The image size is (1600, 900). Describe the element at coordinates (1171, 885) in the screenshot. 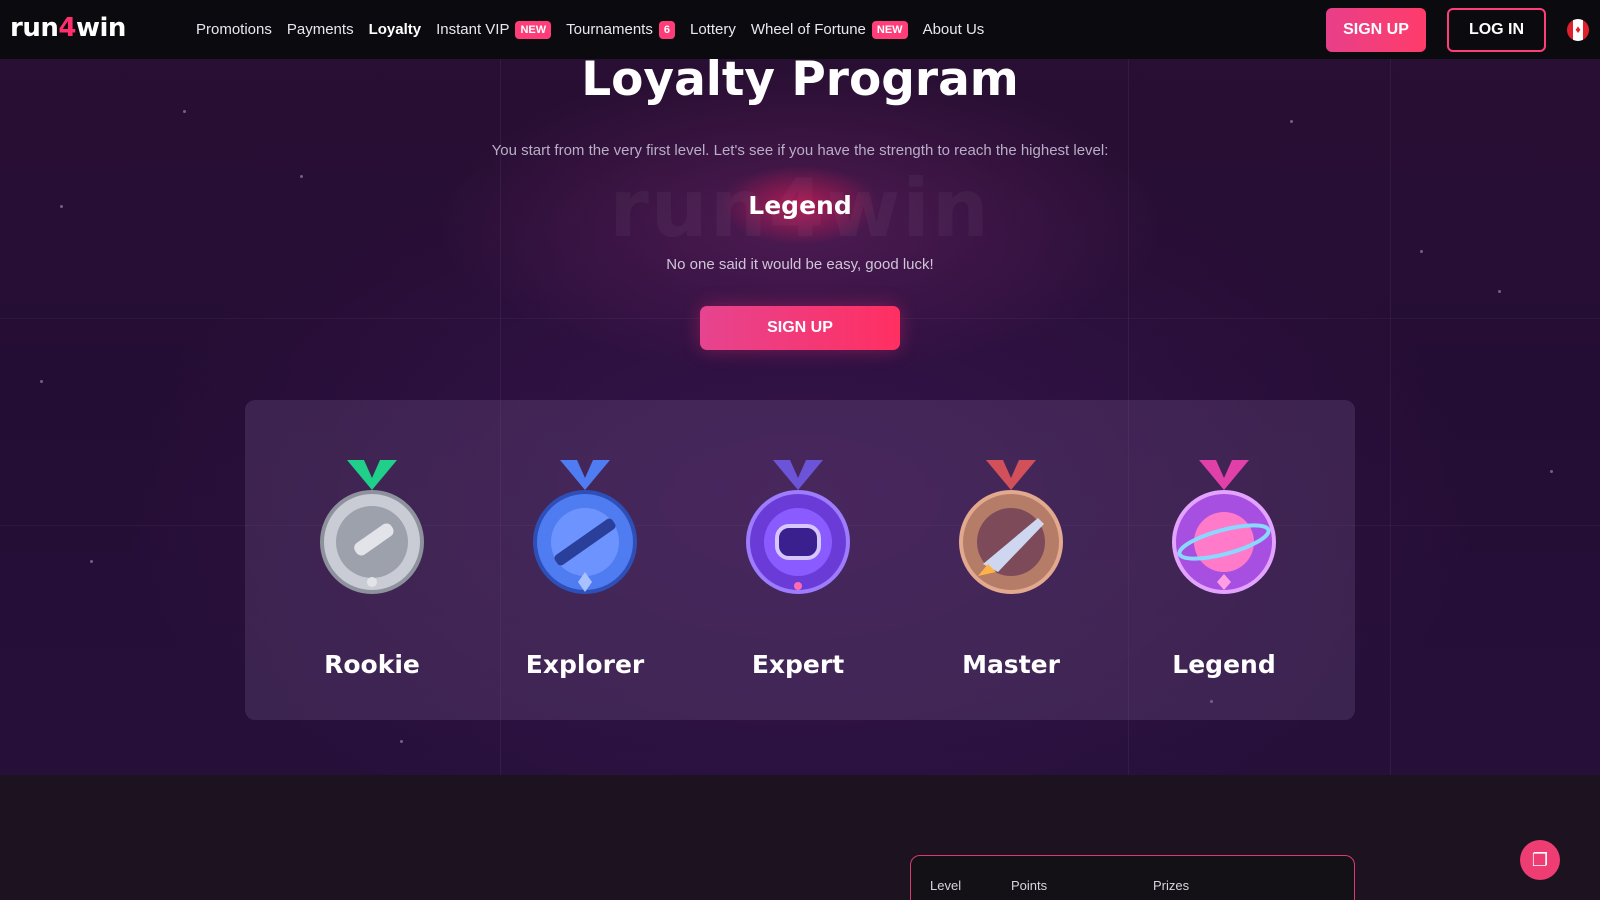

I see `table-header-prizes: Prizes` at that location.